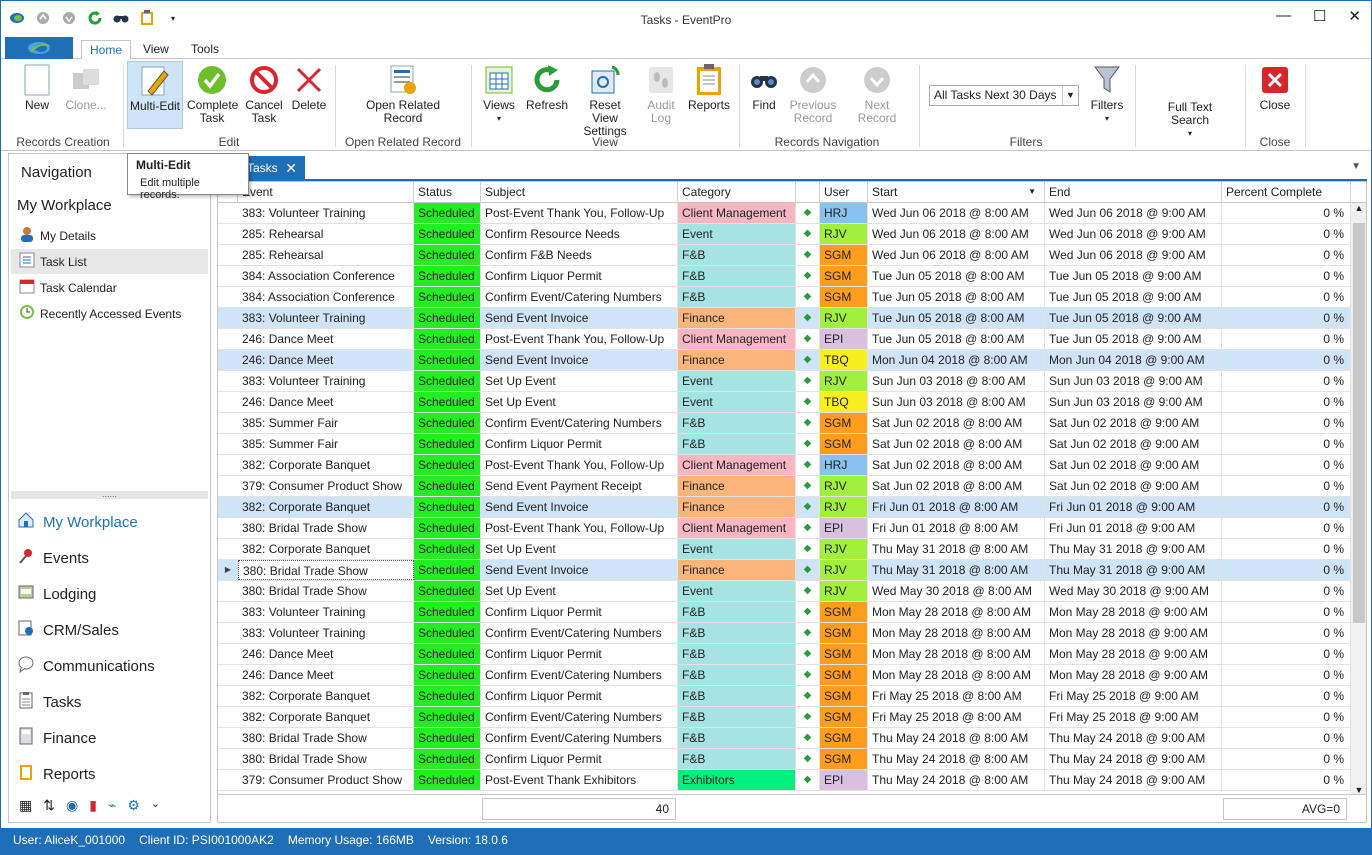 The image size is (1372, 855). I want to click on cell-event: 383: Volunteer Training, so click(326, 612).